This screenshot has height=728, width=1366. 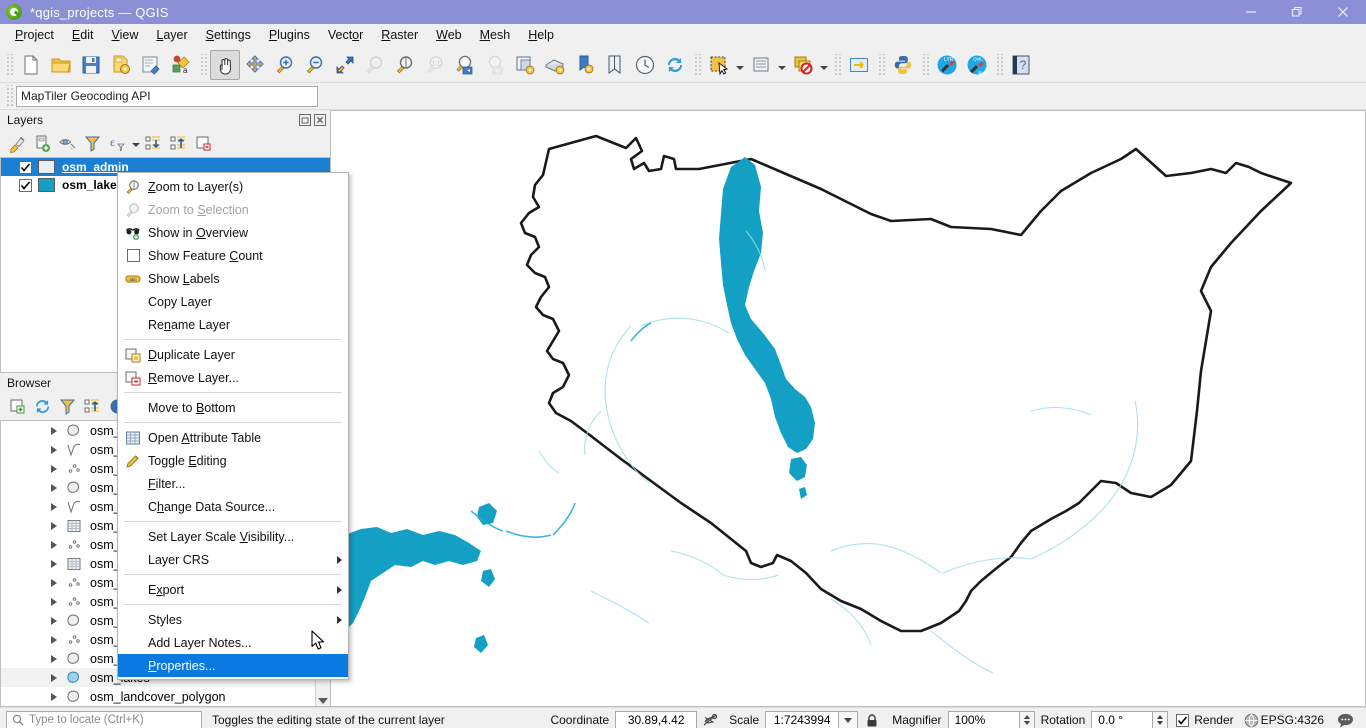 I want to click on zoom-to-selection-icon, so click(x=375, y=65).